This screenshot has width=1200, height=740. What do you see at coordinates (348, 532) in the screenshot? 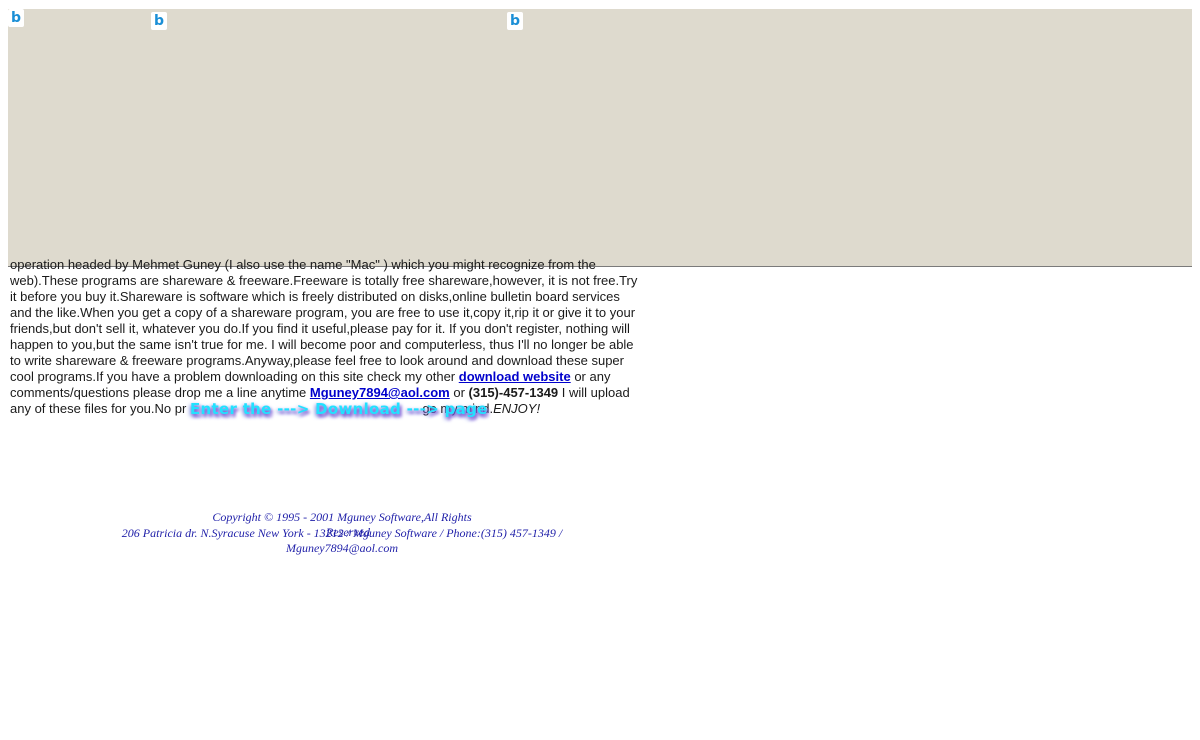
I see `reserved-text: Reserved` at bounding box center [348, 532].